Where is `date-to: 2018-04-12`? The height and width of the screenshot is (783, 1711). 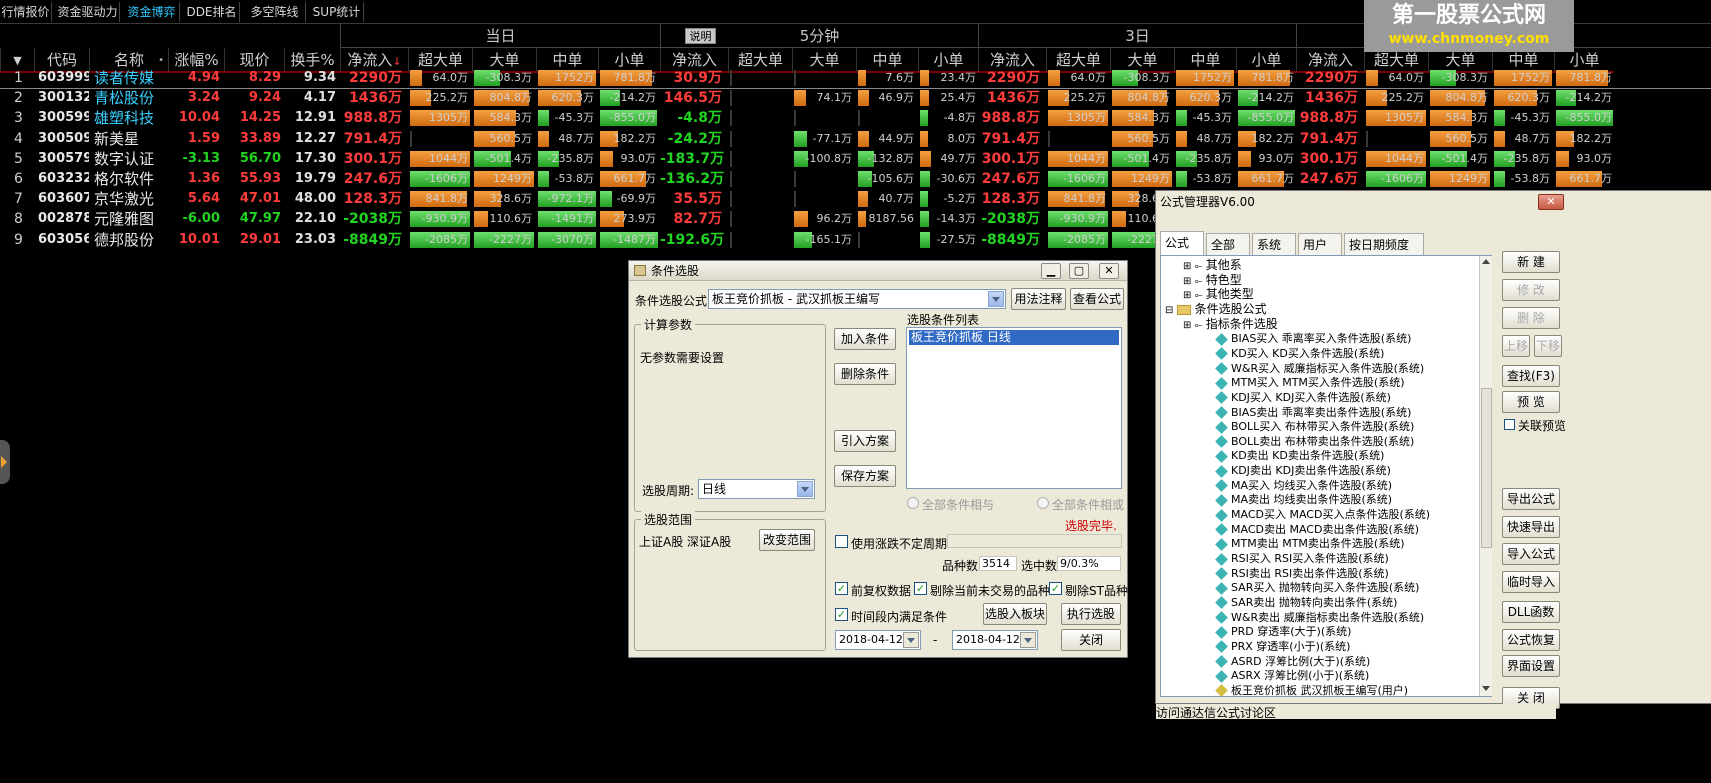 date-to: 2018-04-12 is located at coordinates (995, 640).